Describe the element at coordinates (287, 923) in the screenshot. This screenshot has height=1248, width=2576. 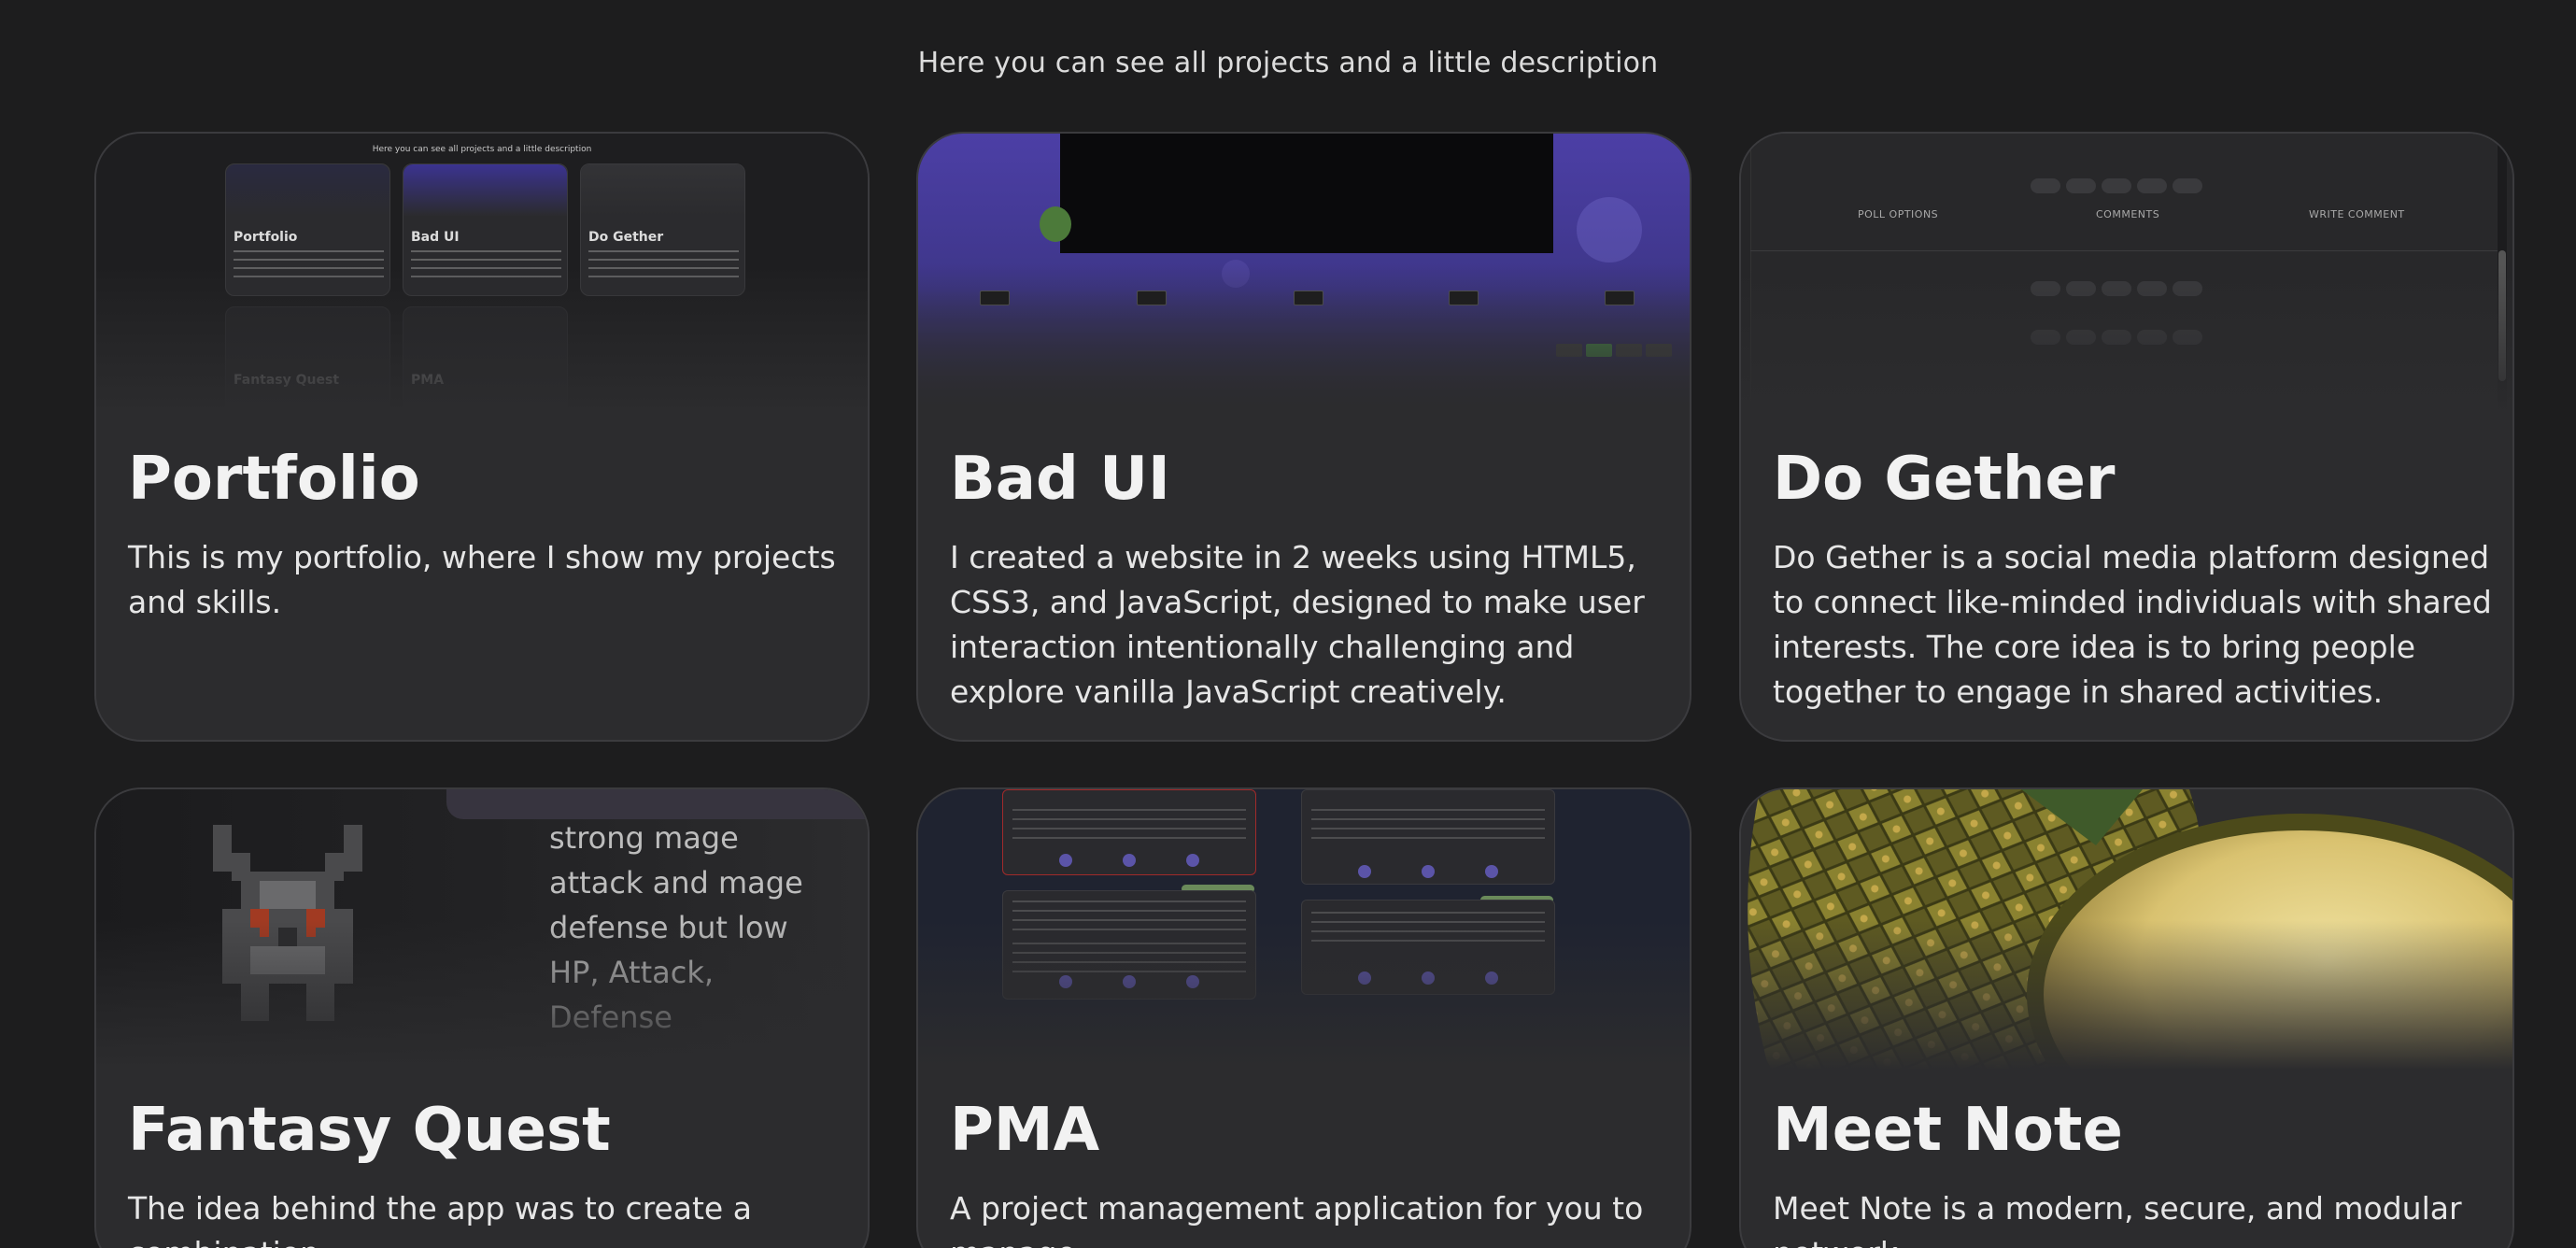
I see `pixel-monster-icon` at that location.